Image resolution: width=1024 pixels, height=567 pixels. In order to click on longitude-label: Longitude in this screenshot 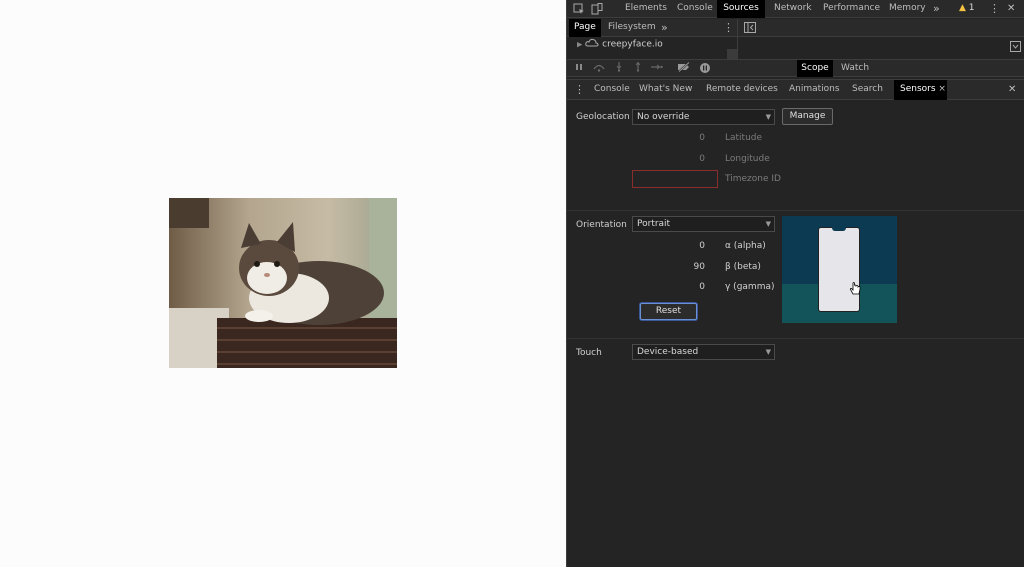, I will do `click(747, 159)`.